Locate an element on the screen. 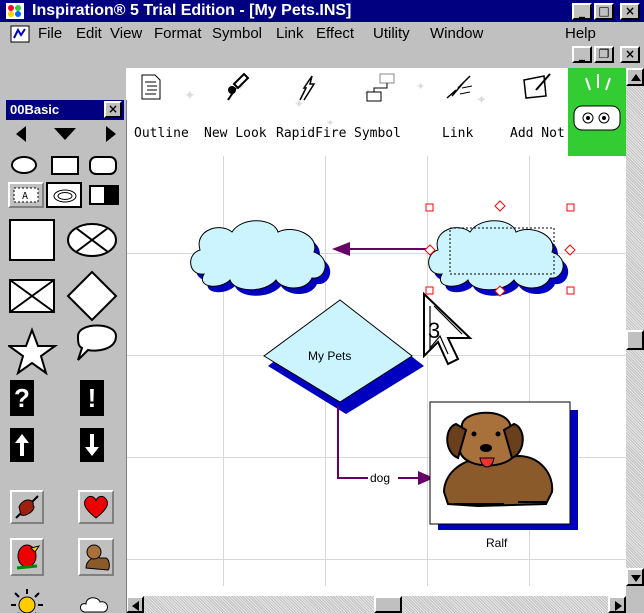 This screenshot has height=613, width=644. svg-text: A is located at coordinates (25, 196).